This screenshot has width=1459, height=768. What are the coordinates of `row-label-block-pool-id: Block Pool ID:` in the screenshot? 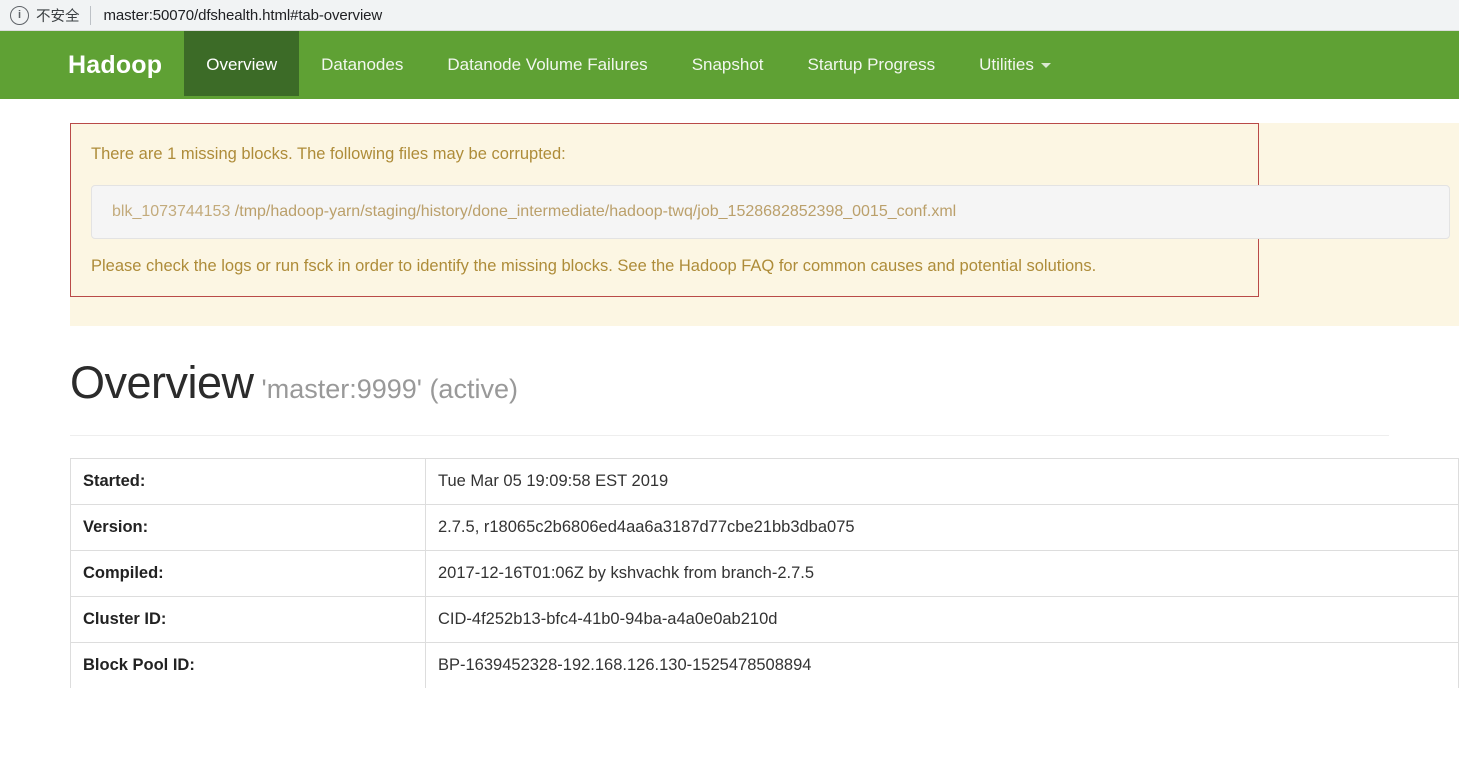 It's located at (248, 665).